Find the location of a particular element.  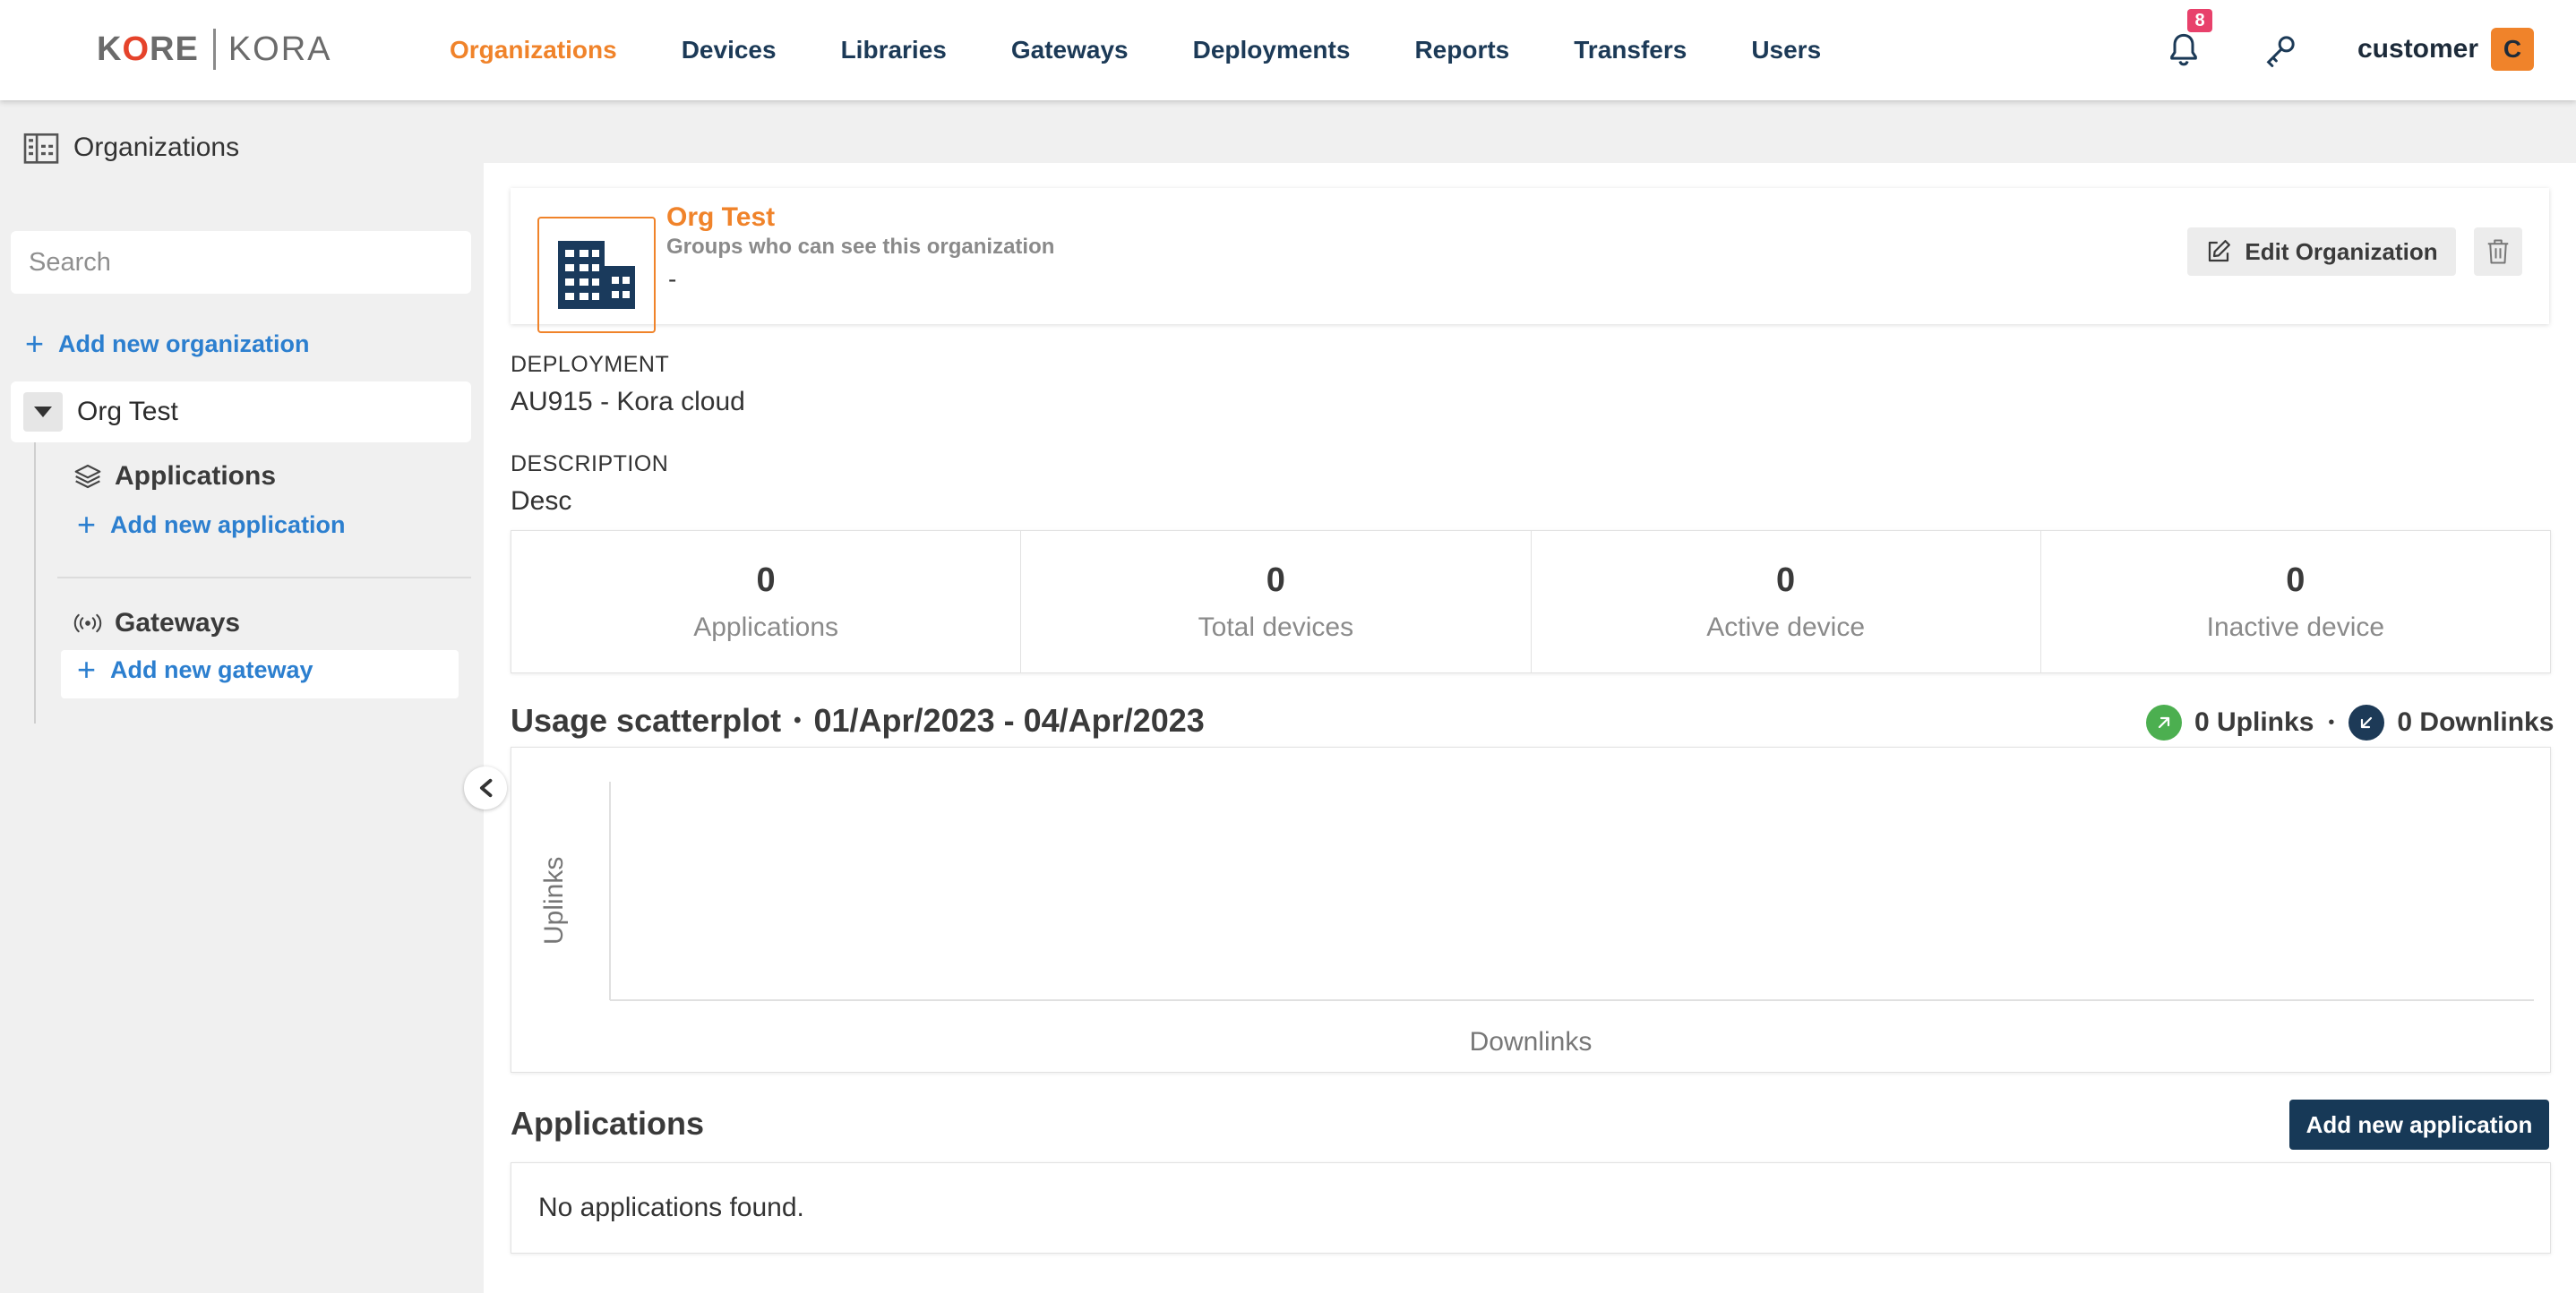

usage-legend: 0 Uplinks • 0 Downlinks is located at coordinates (2350, 722).